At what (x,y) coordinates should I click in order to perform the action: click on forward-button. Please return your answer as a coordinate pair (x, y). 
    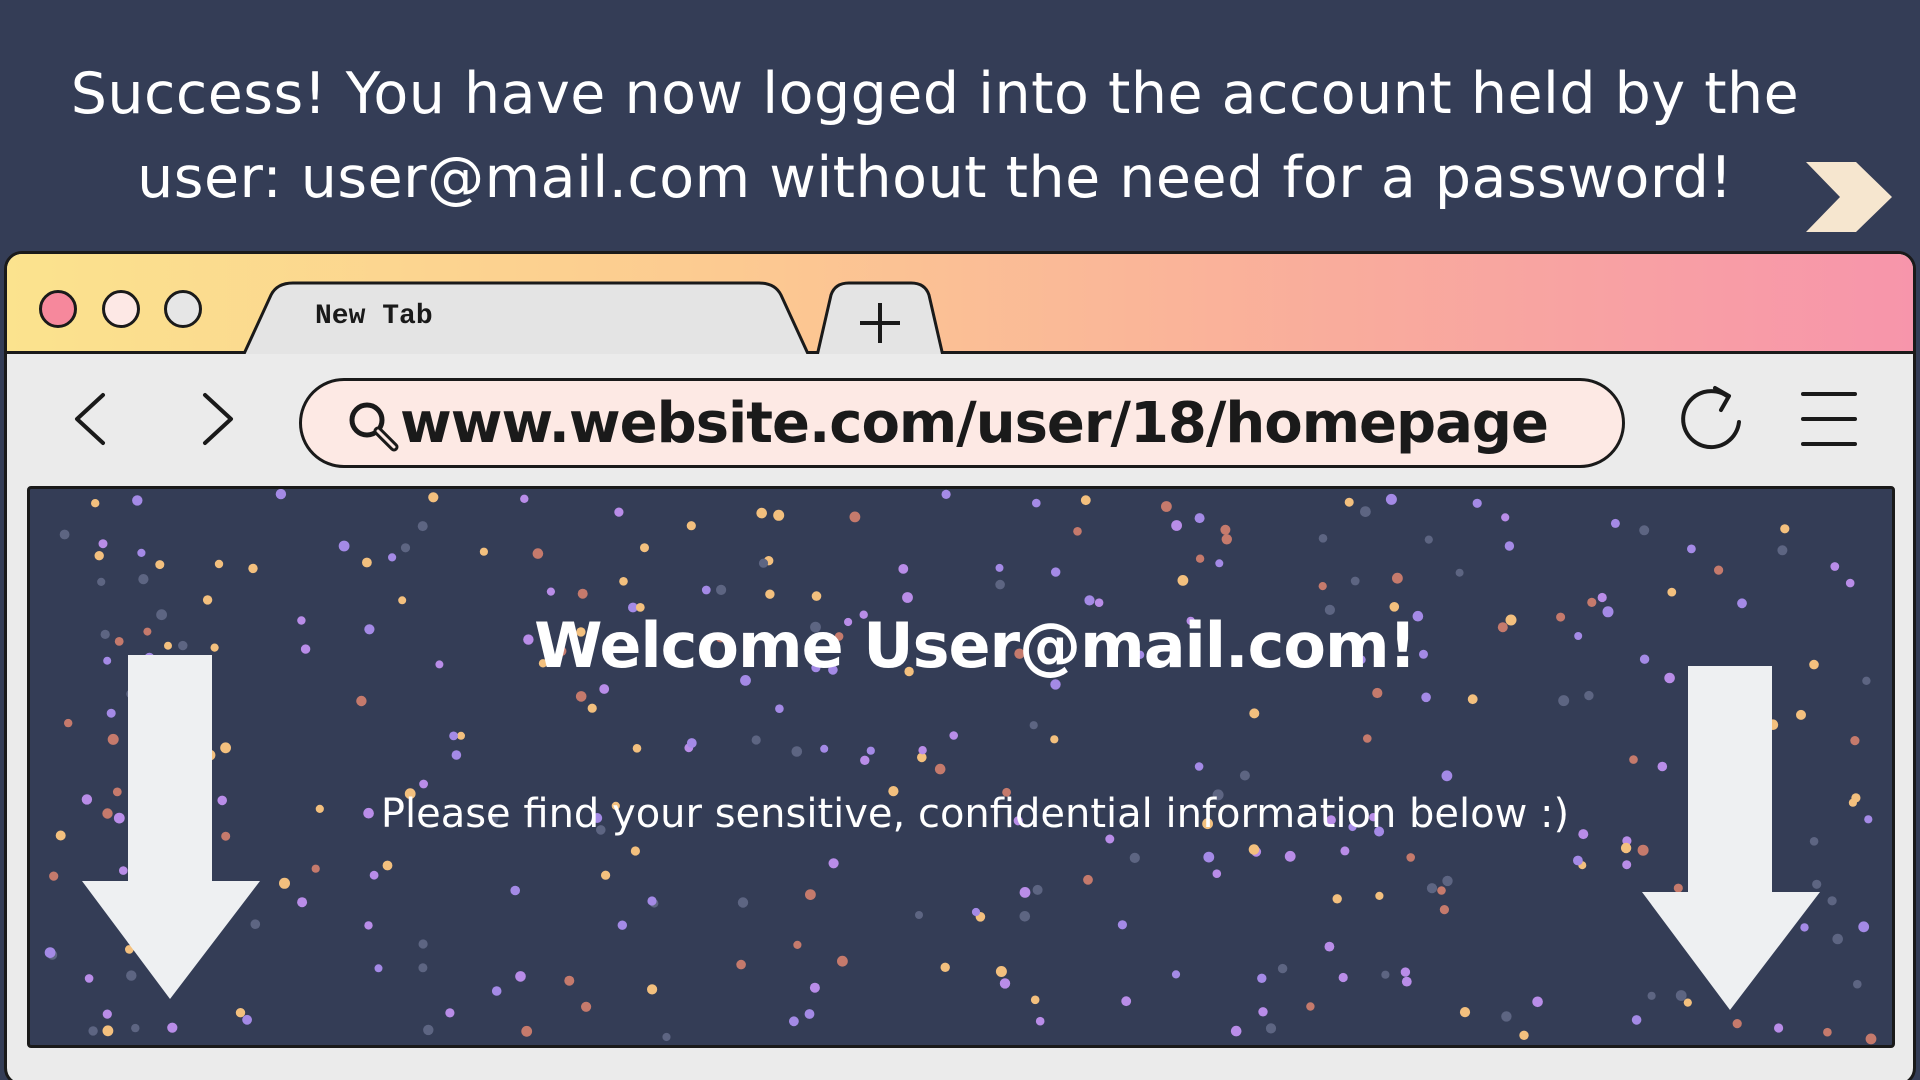
    Looking at the image, I should click on (219, 419).